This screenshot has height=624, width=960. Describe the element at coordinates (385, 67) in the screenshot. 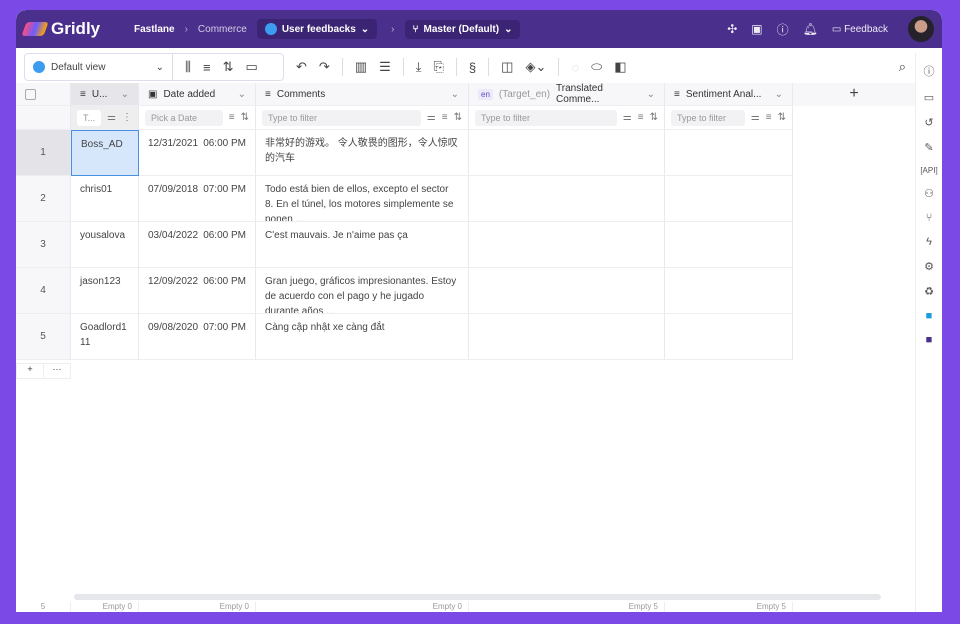

I see `add-row-icon: ☰` at that location.